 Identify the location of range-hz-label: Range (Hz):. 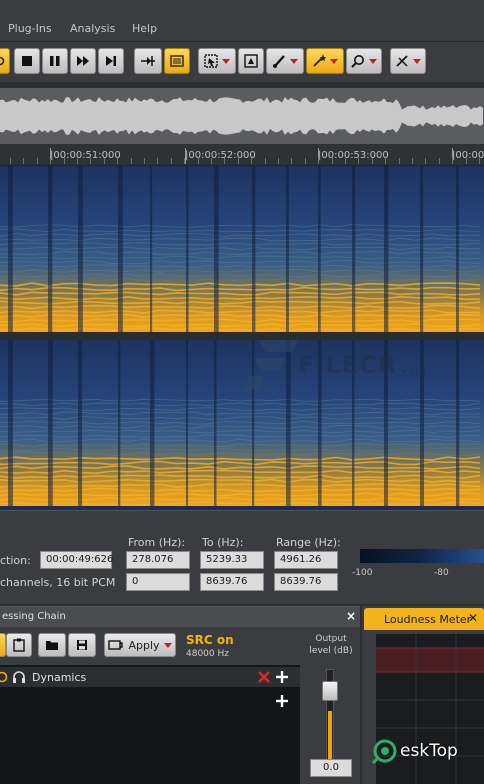
(308, 542).